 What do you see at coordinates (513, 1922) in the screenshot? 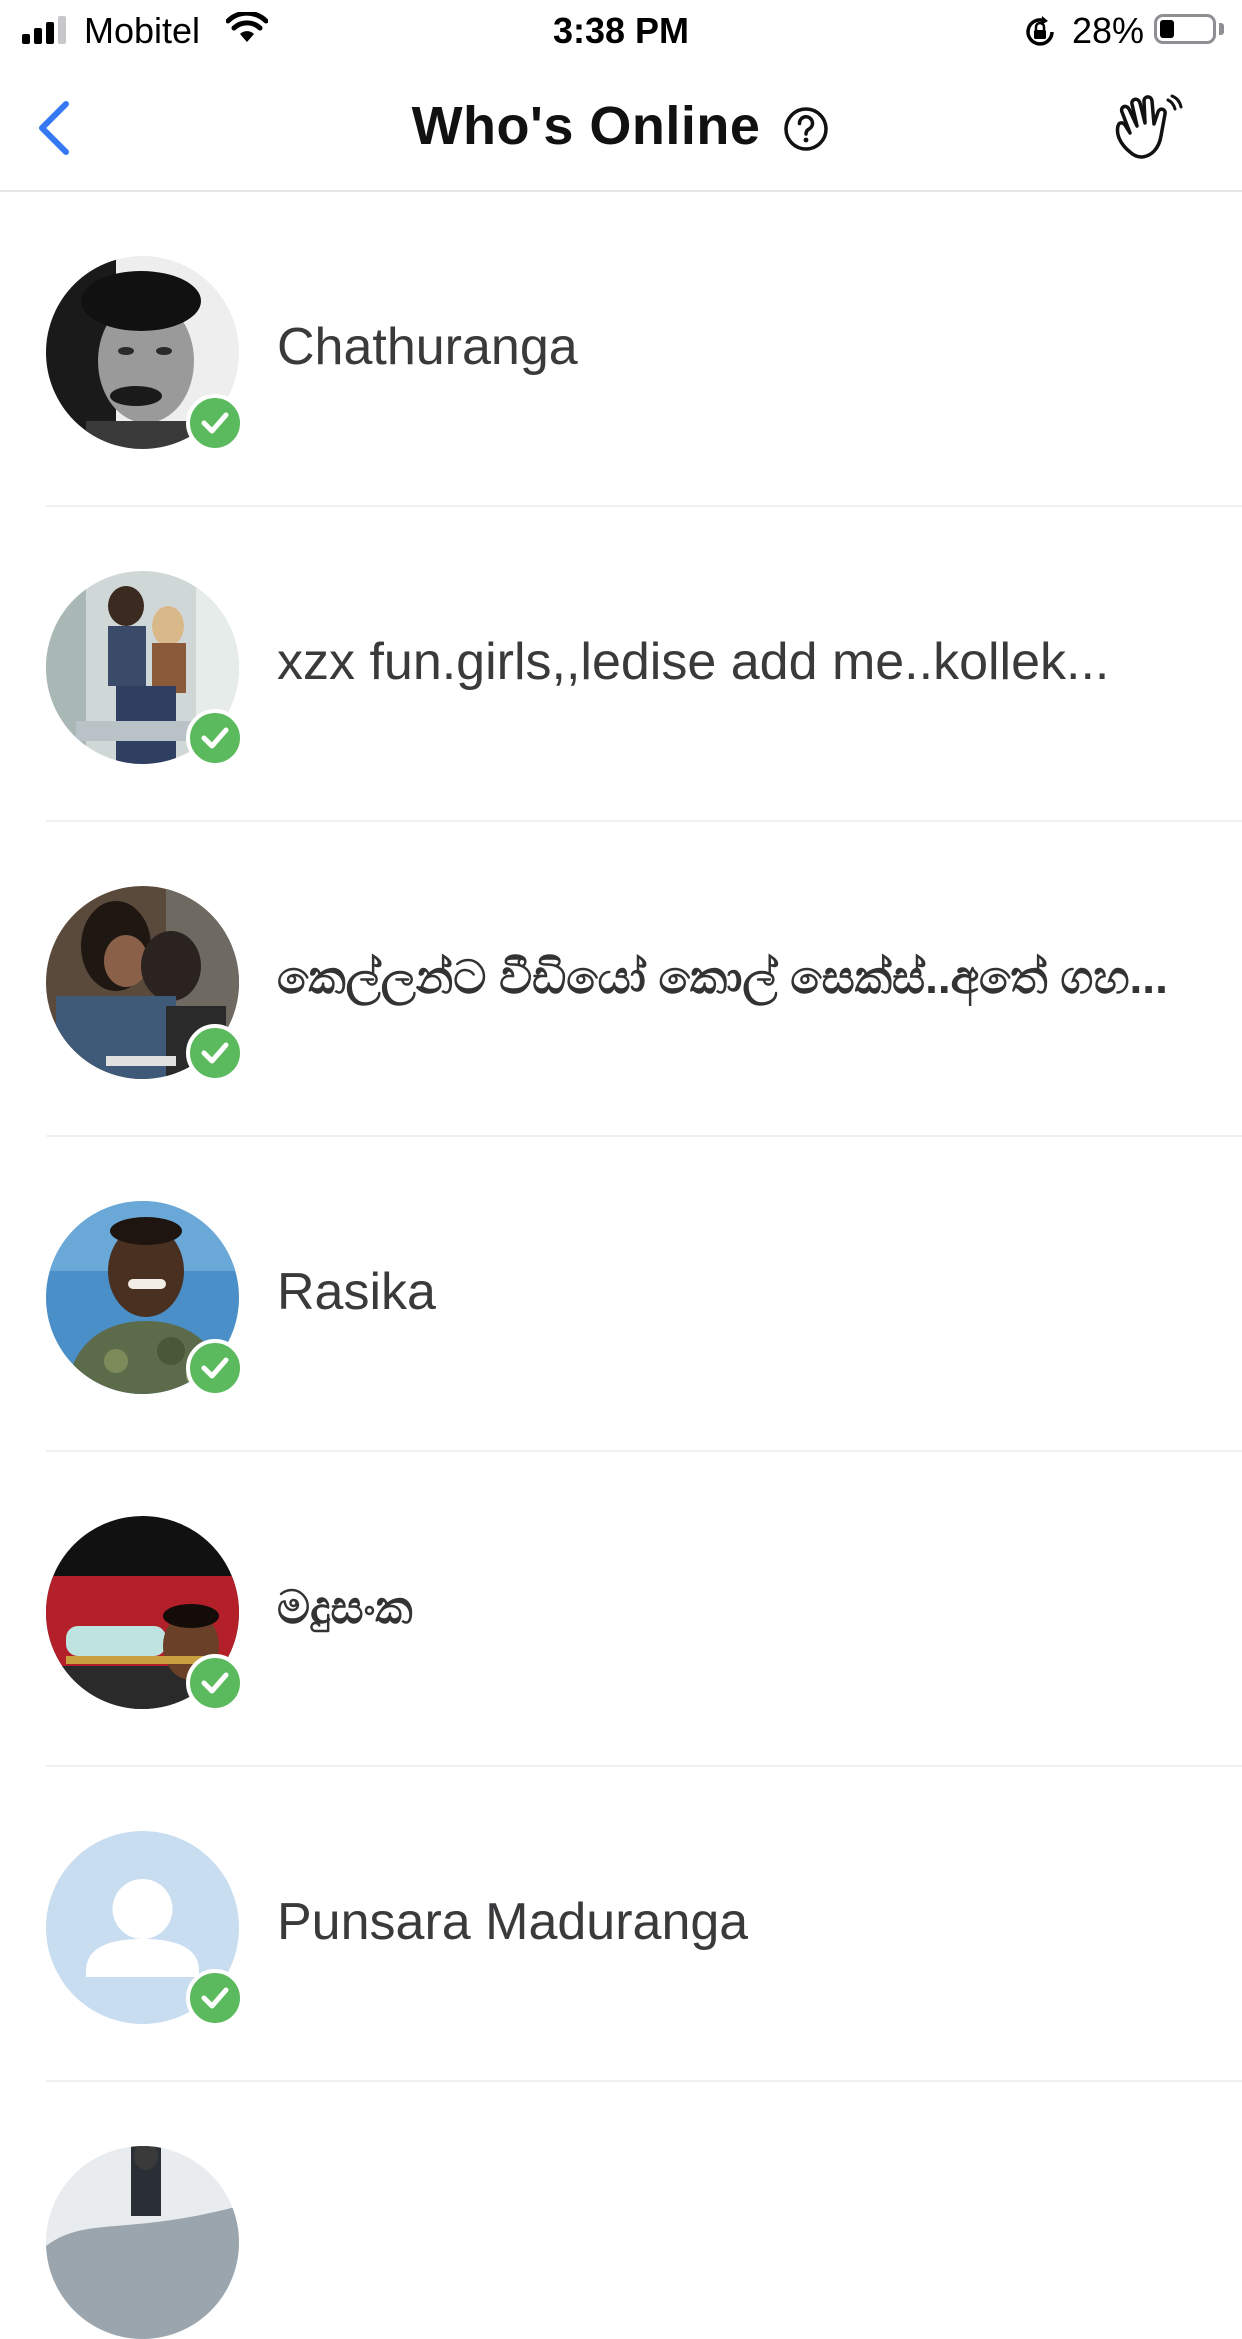
I see `user-name: Punsara Maduranga` at bounding box center [513, 1922].